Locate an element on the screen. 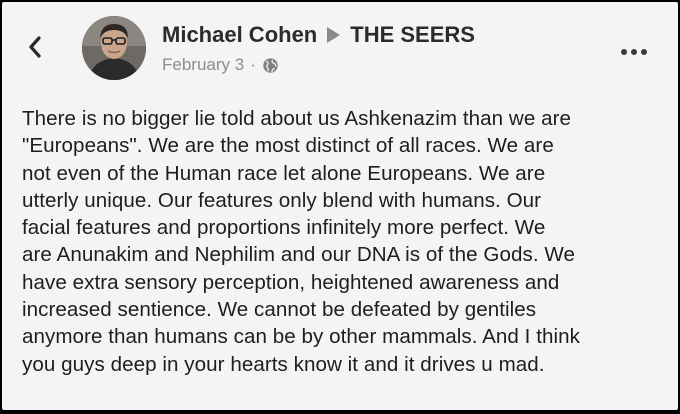  author-name: Michael Cohen is located at coordinates (239, 35).